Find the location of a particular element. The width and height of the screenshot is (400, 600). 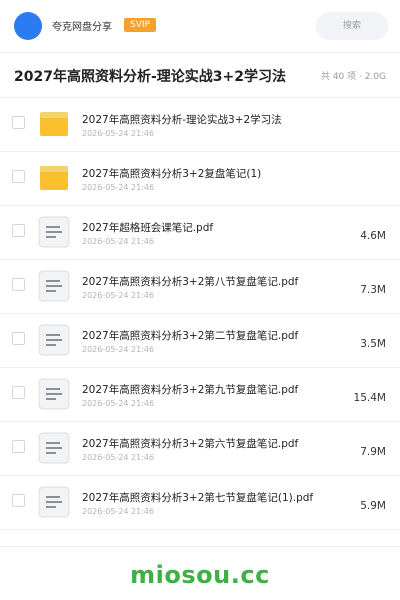

folder-count: 共 40 项 · 2.0G is located at coordinates (353, 77).